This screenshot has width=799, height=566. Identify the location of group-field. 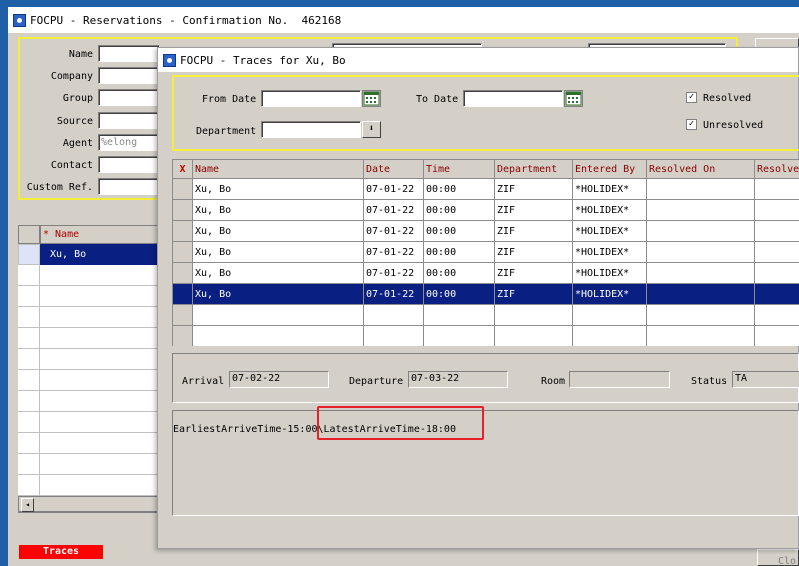
(129, 97).